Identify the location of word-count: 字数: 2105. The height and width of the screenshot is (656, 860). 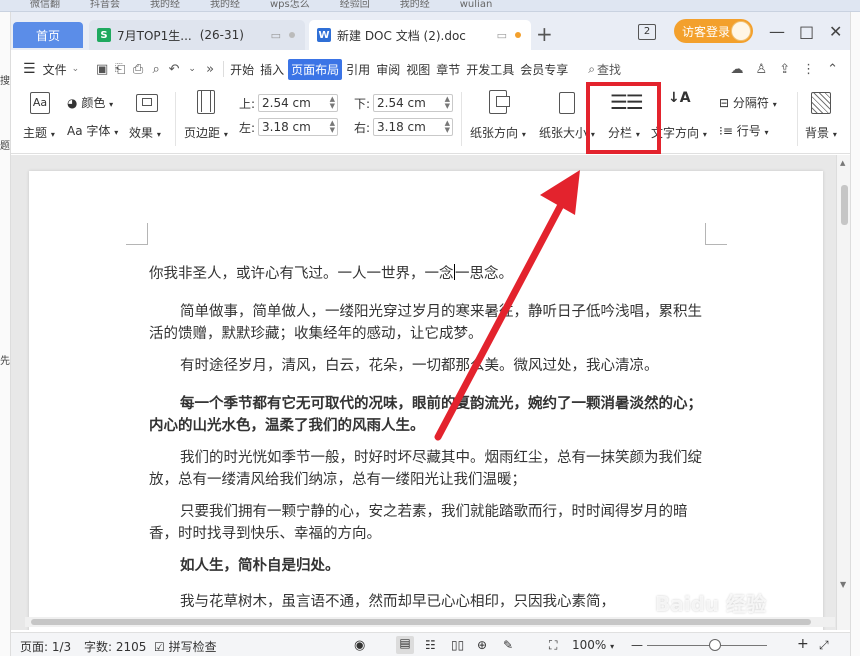
(115, 646).